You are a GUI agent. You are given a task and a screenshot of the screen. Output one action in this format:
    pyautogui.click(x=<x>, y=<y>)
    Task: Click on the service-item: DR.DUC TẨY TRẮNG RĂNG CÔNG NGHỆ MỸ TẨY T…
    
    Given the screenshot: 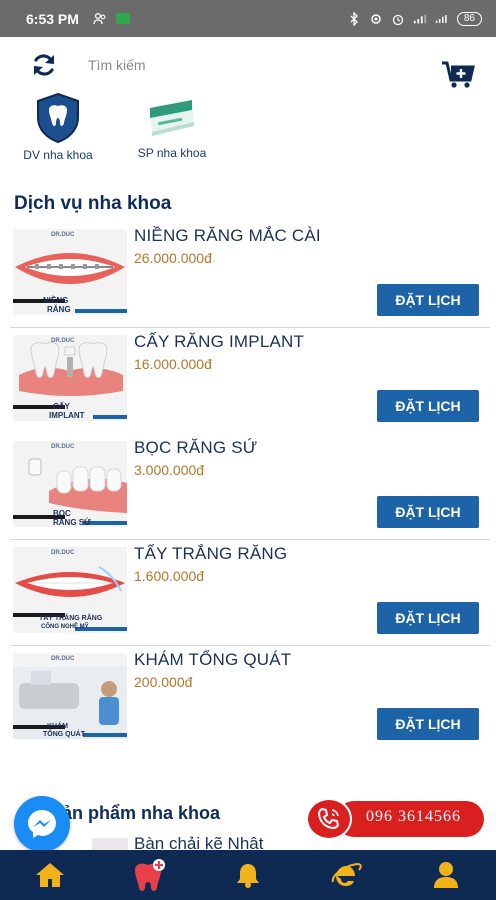 What is the action you would take?
    pyautogui.click(x=248, y=593)
    